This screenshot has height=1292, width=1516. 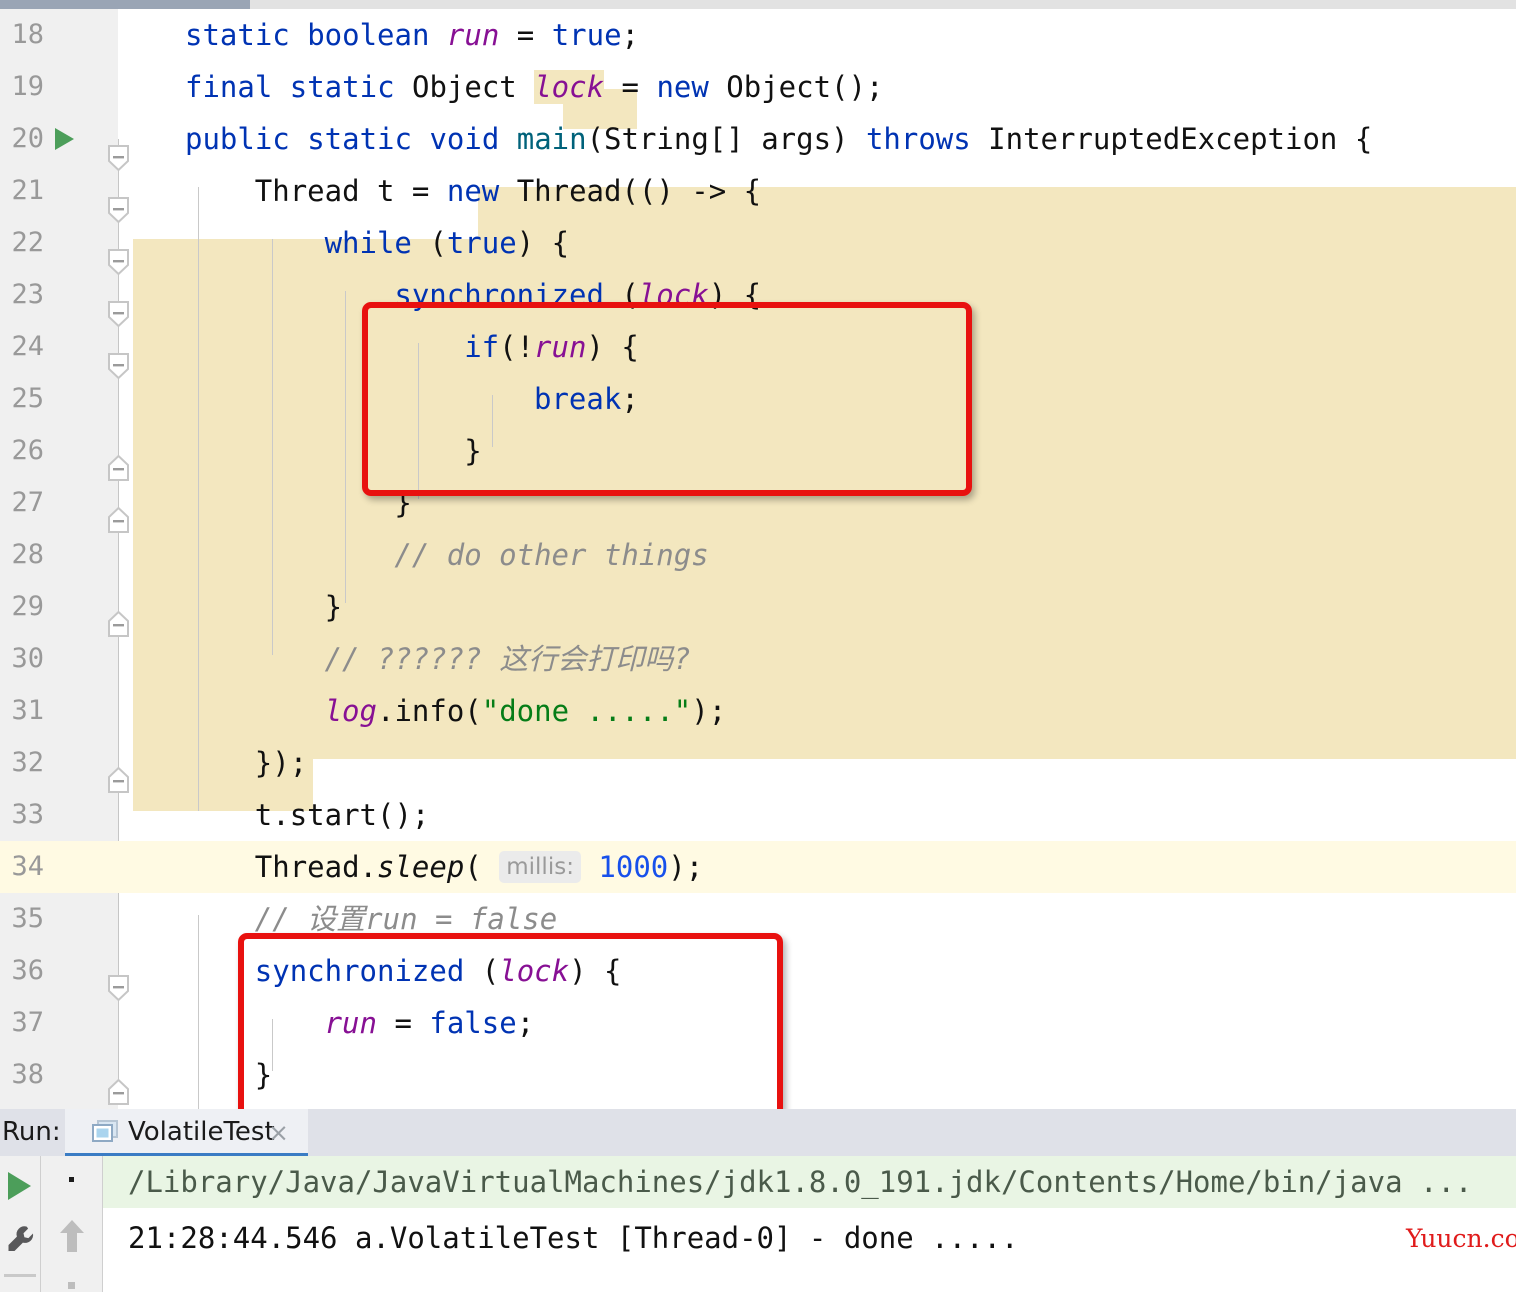 I want to click on code-text: });, so click(x=281, y=763).